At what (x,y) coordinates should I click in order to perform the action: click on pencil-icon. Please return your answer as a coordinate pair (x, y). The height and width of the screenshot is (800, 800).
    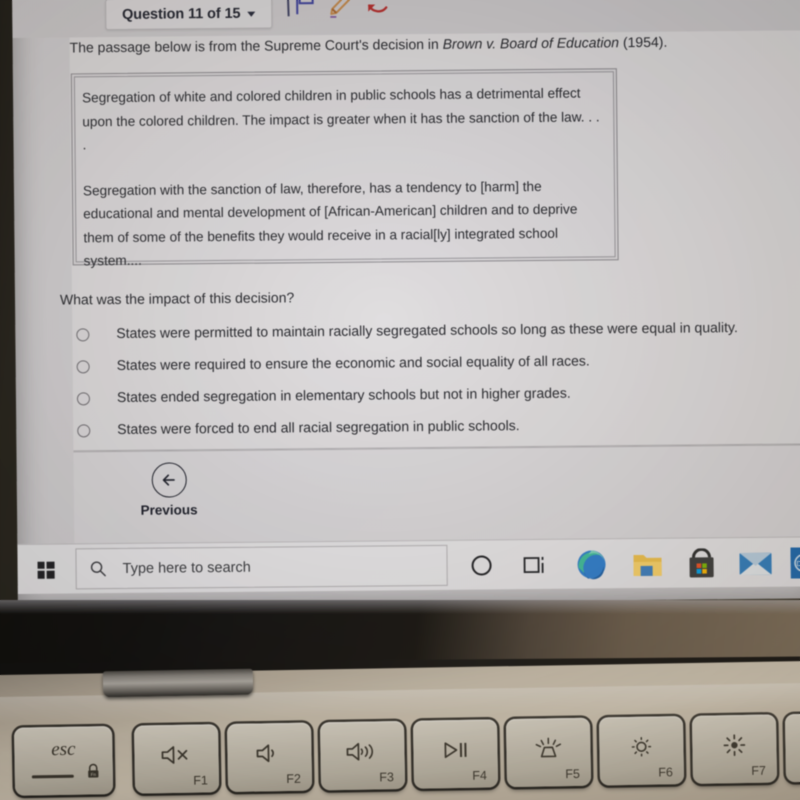
    Looking at the image, I should click on (340, 9).